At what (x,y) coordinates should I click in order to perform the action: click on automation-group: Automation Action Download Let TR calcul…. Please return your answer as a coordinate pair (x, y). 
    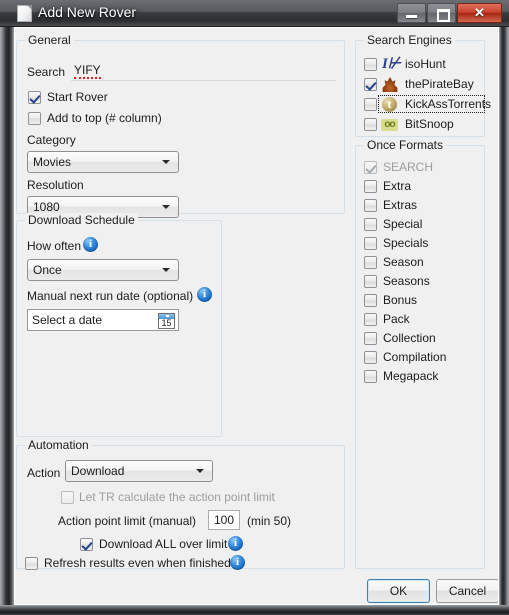
    Looking at the image, I should click on (180, 503).